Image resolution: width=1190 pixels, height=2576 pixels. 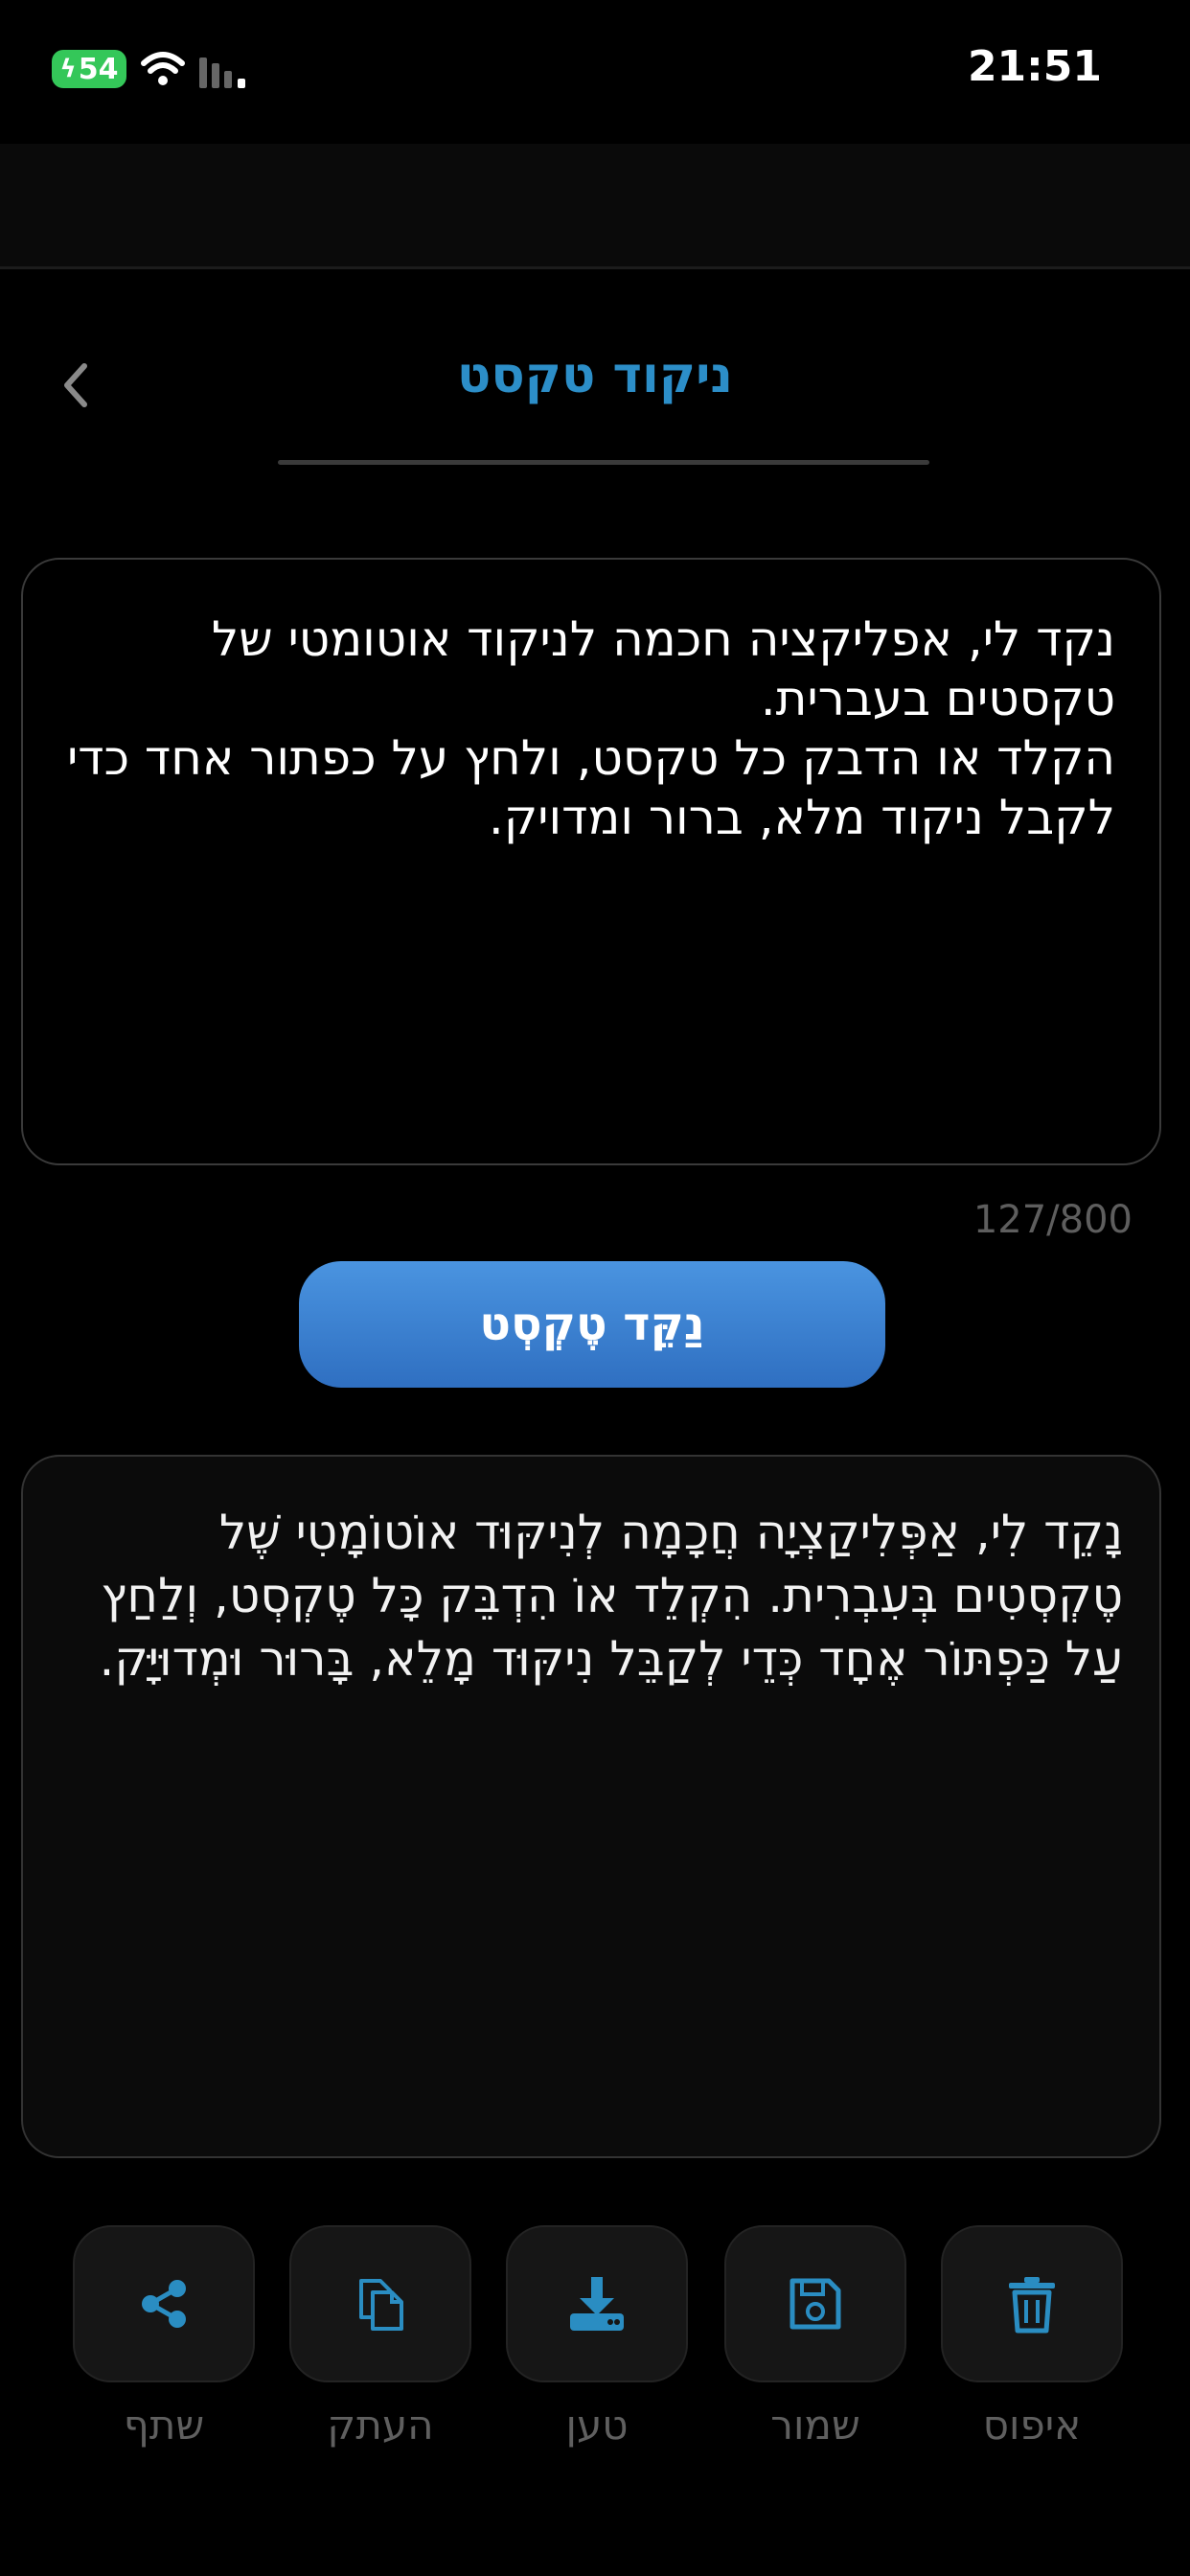 I want to click on save-button, so click(x=815, y=2303).